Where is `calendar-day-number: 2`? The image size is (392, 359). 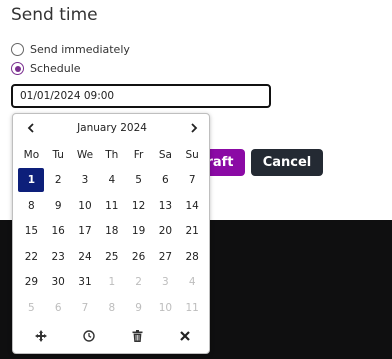
calendar-day-number: 2 is located at coordinates (58, 180).